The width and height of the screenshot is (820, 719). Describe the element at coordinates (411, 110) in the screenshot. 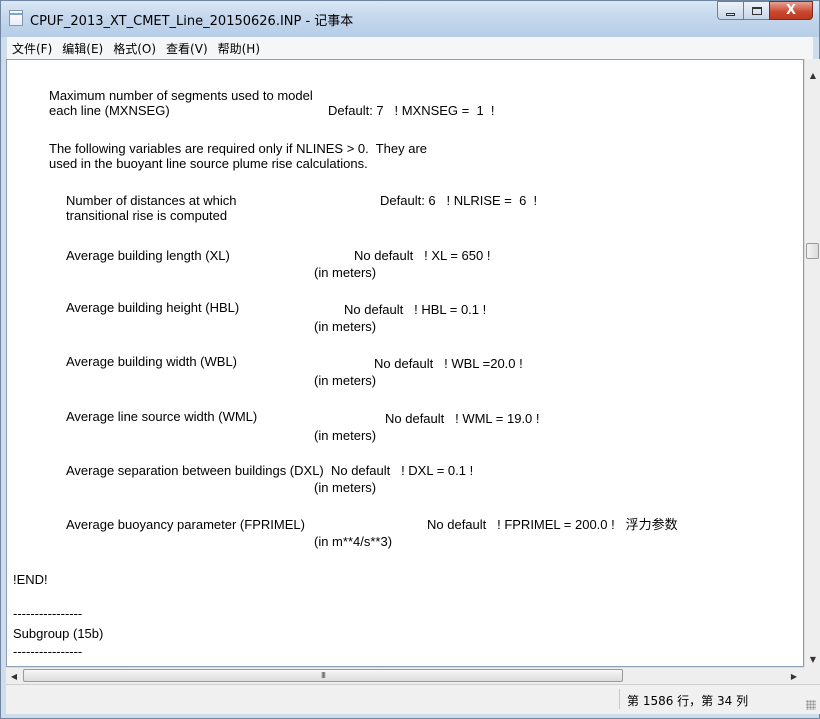

I see `text-line: Default: 7 ! MXNSEG = 1 !` at that location.